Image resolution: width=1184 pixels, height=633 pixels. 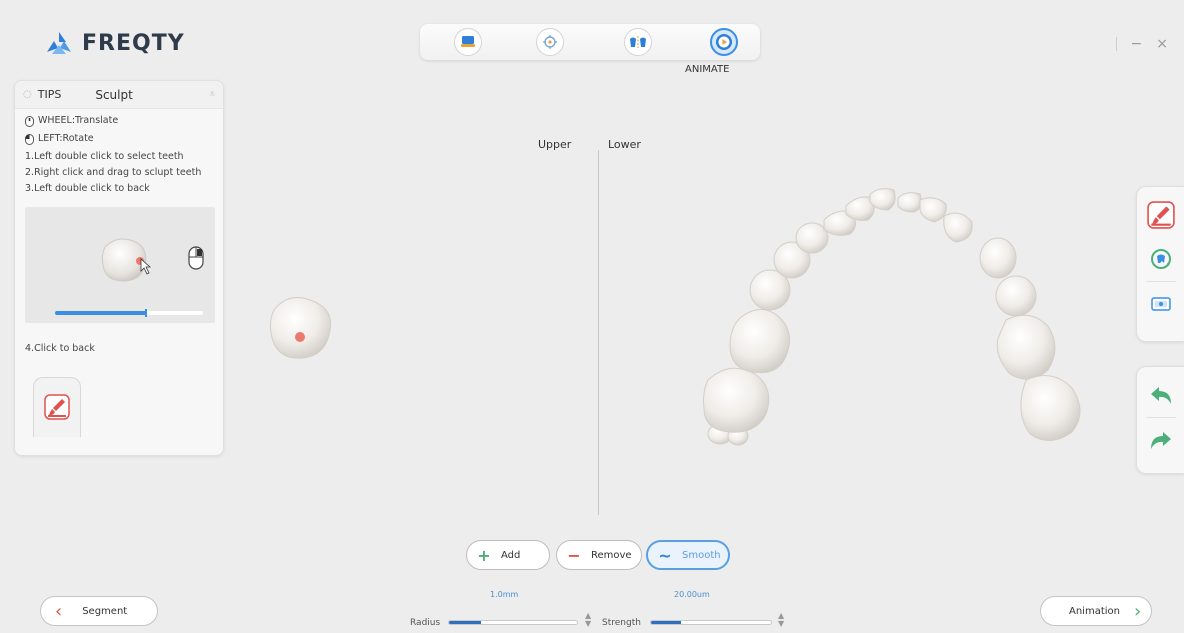 I want to click on scanner-icon, so click(x=468, y=41).